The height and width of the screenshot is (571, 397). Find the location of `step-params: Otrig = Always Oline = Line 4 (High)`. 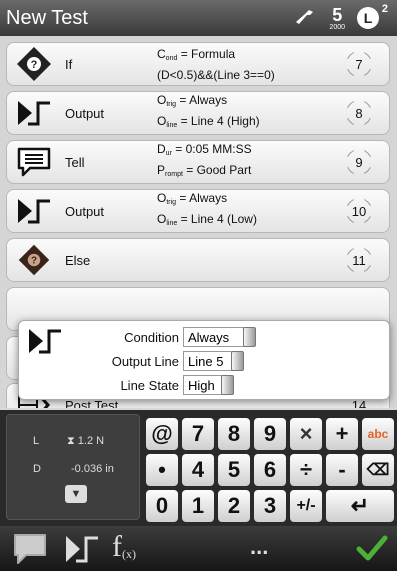

step-params: Otrig = Always Oline = Line 4 (High) is located at coordinates (208, 111).